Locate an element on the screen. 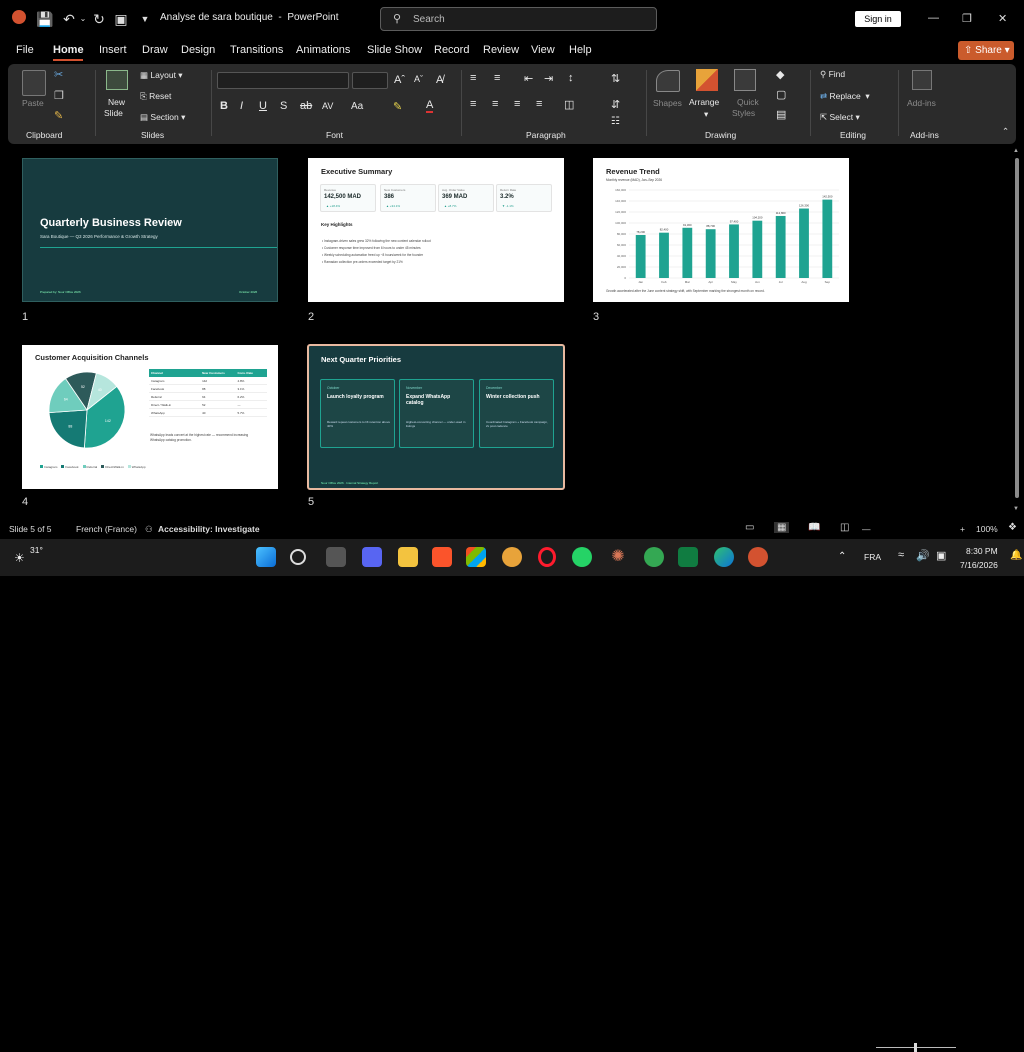  opera-icon is located at coordinates (547, 557).